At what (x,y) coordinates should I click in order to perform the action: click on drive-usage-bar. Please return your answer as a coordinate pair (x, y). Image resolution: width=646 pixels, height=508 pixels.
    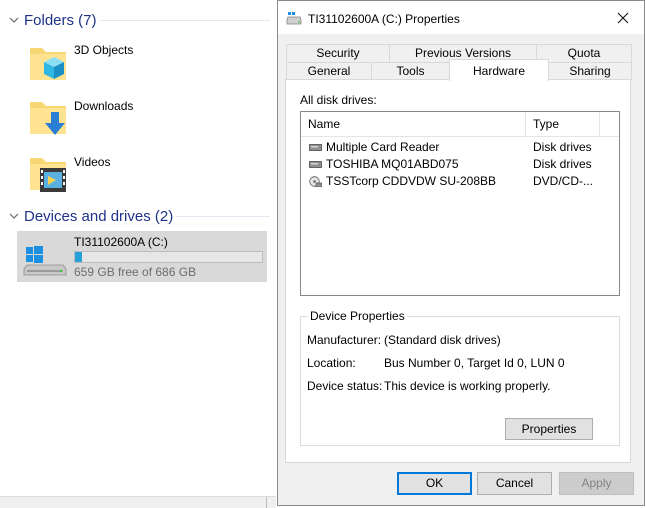
    Looking at the image, I should click on (168, 257).